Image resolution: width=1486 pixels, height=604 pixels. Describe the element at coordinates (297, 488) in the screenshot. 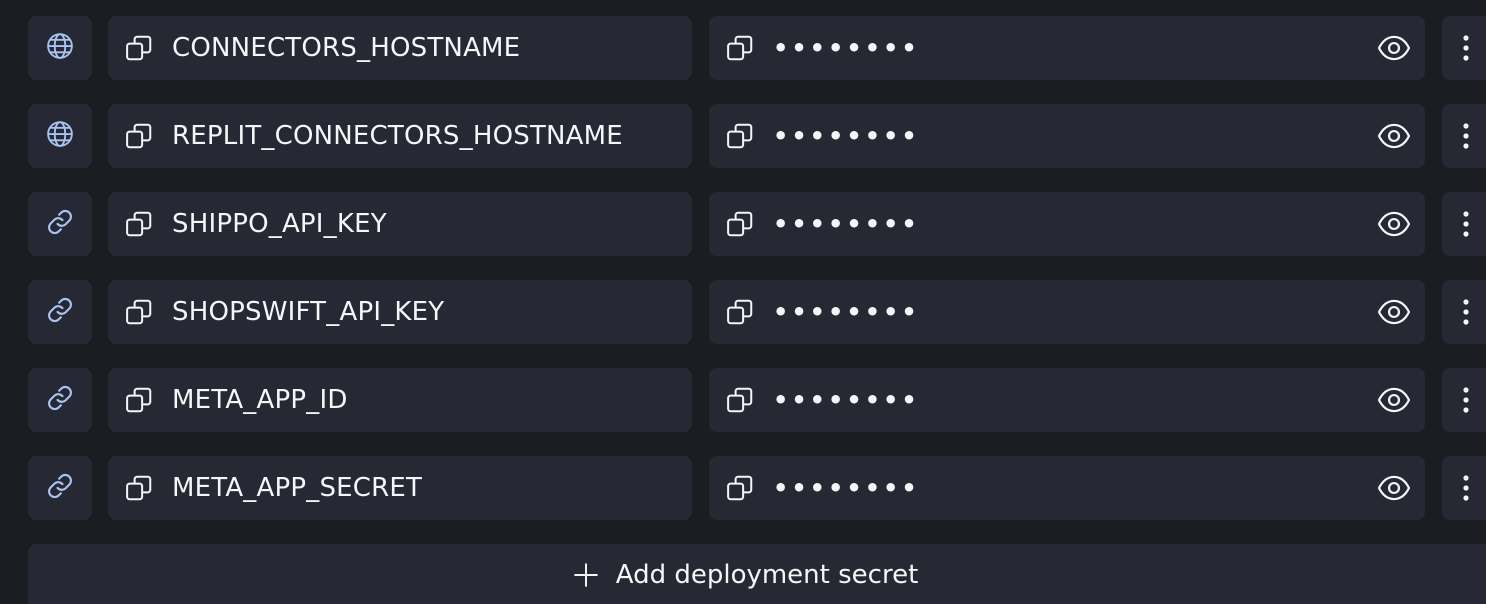

I see `secret-key-label: META_APP_SECRET` at that location.